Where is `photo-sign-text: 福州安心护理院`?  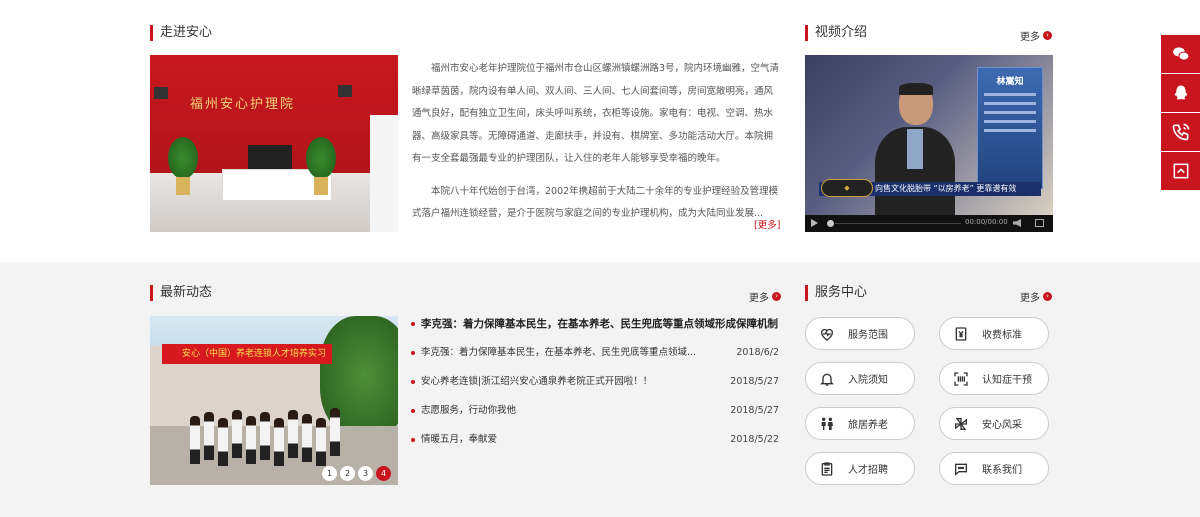
photo-sign-text: 福州安心护理院 is located at coordinates (243, 104).